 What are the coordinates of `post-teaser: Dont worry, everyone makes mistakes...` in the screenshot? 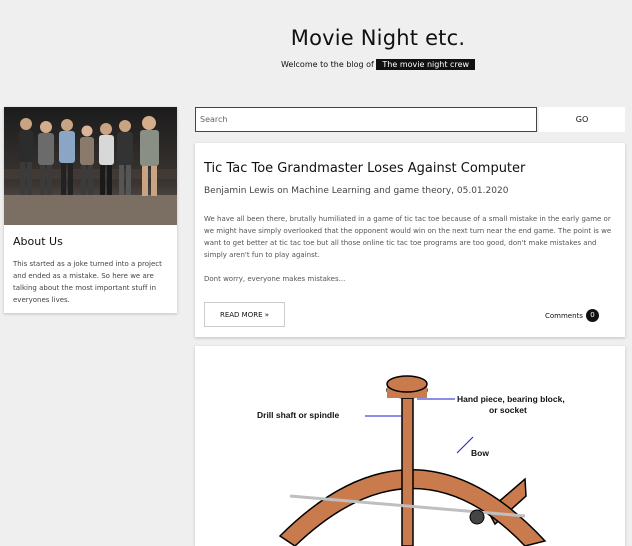 It's located at (275, 279).